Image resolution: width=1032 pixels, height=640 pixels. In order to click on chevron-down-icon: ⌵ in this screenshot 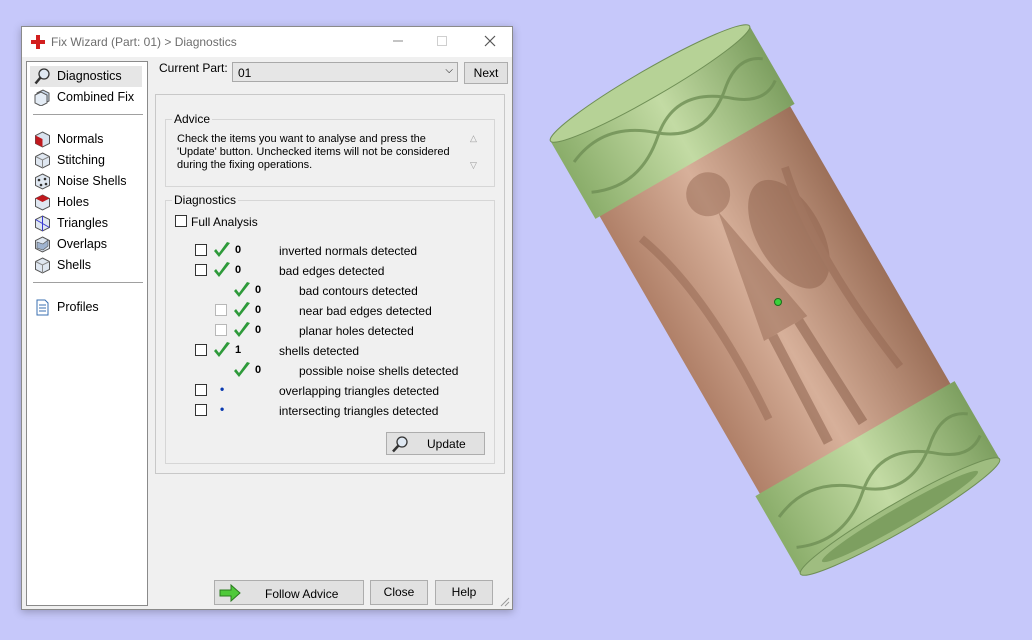, I will do `click(449, 70)`.